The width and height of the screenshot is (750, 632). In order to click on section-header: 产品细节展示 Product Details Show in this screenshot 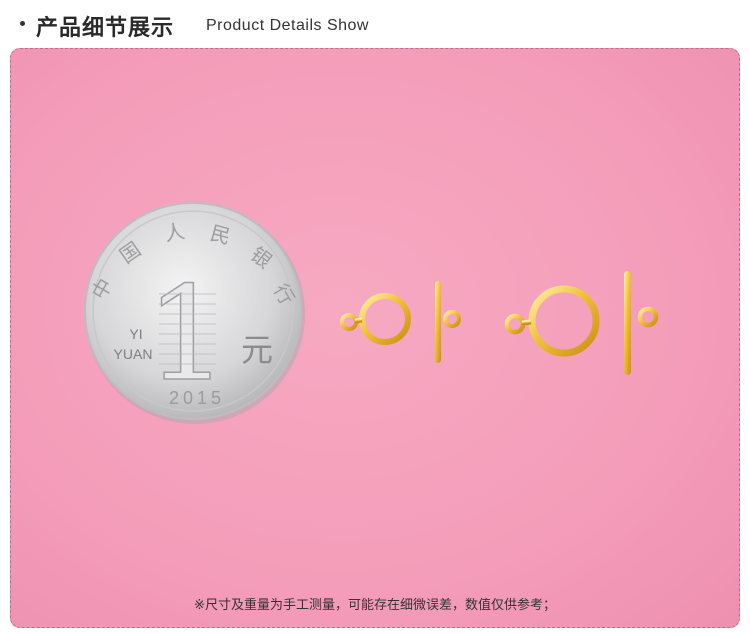, I will do `click(375, 24)`.